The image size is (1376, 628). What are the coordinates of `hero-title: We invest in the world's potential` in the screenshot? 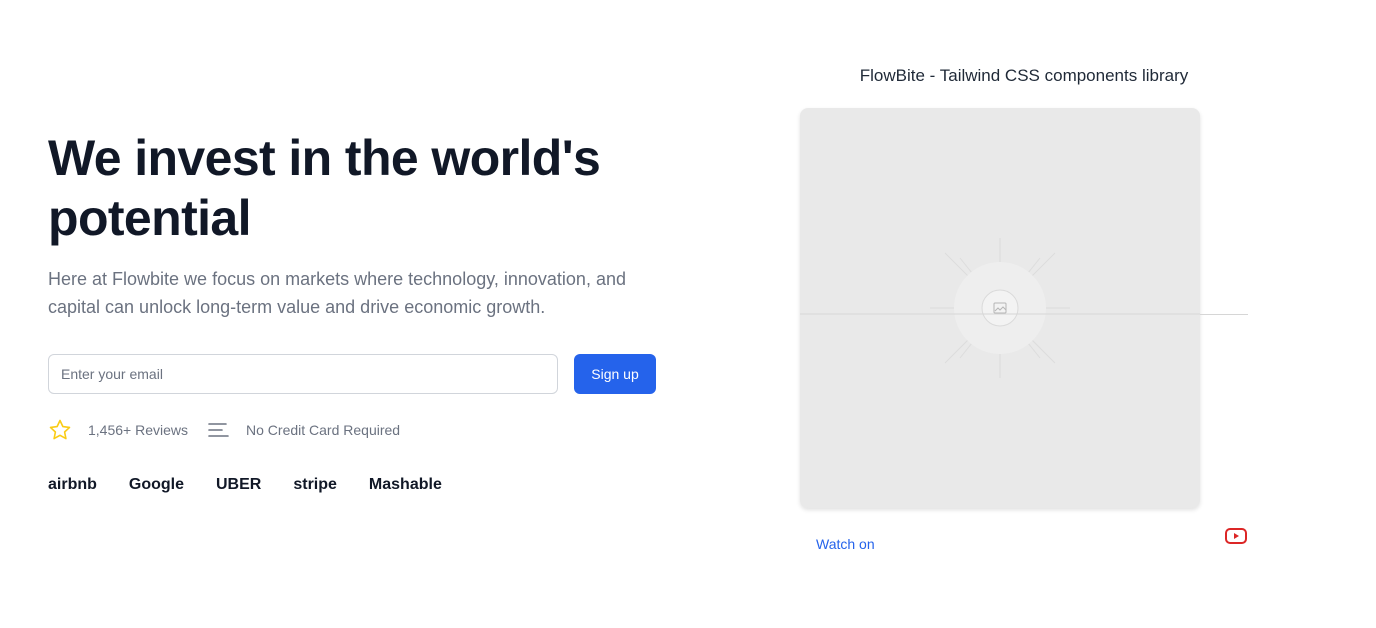 It's located at (324, 188).